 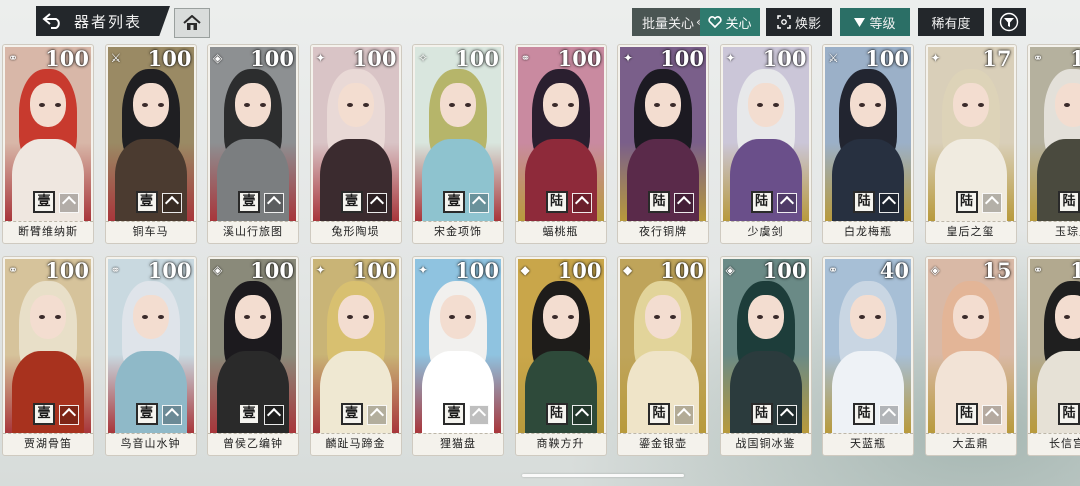 I want to click on rarity-sort-label: 稀有度, so click(x=951, y=24).